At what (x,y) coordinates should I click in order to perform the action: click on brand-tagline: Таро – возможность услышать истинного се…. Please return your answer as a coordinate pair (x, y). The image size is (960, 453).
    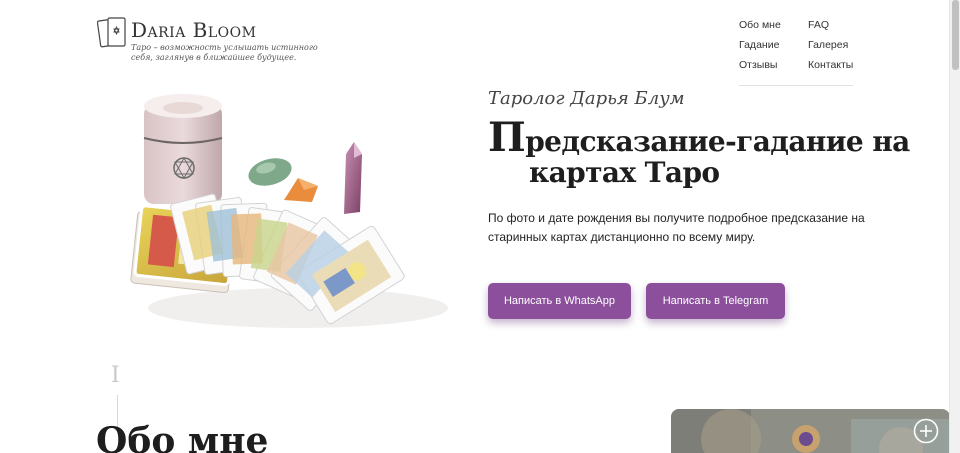
    Looking at the image, I should click on (224, 52).